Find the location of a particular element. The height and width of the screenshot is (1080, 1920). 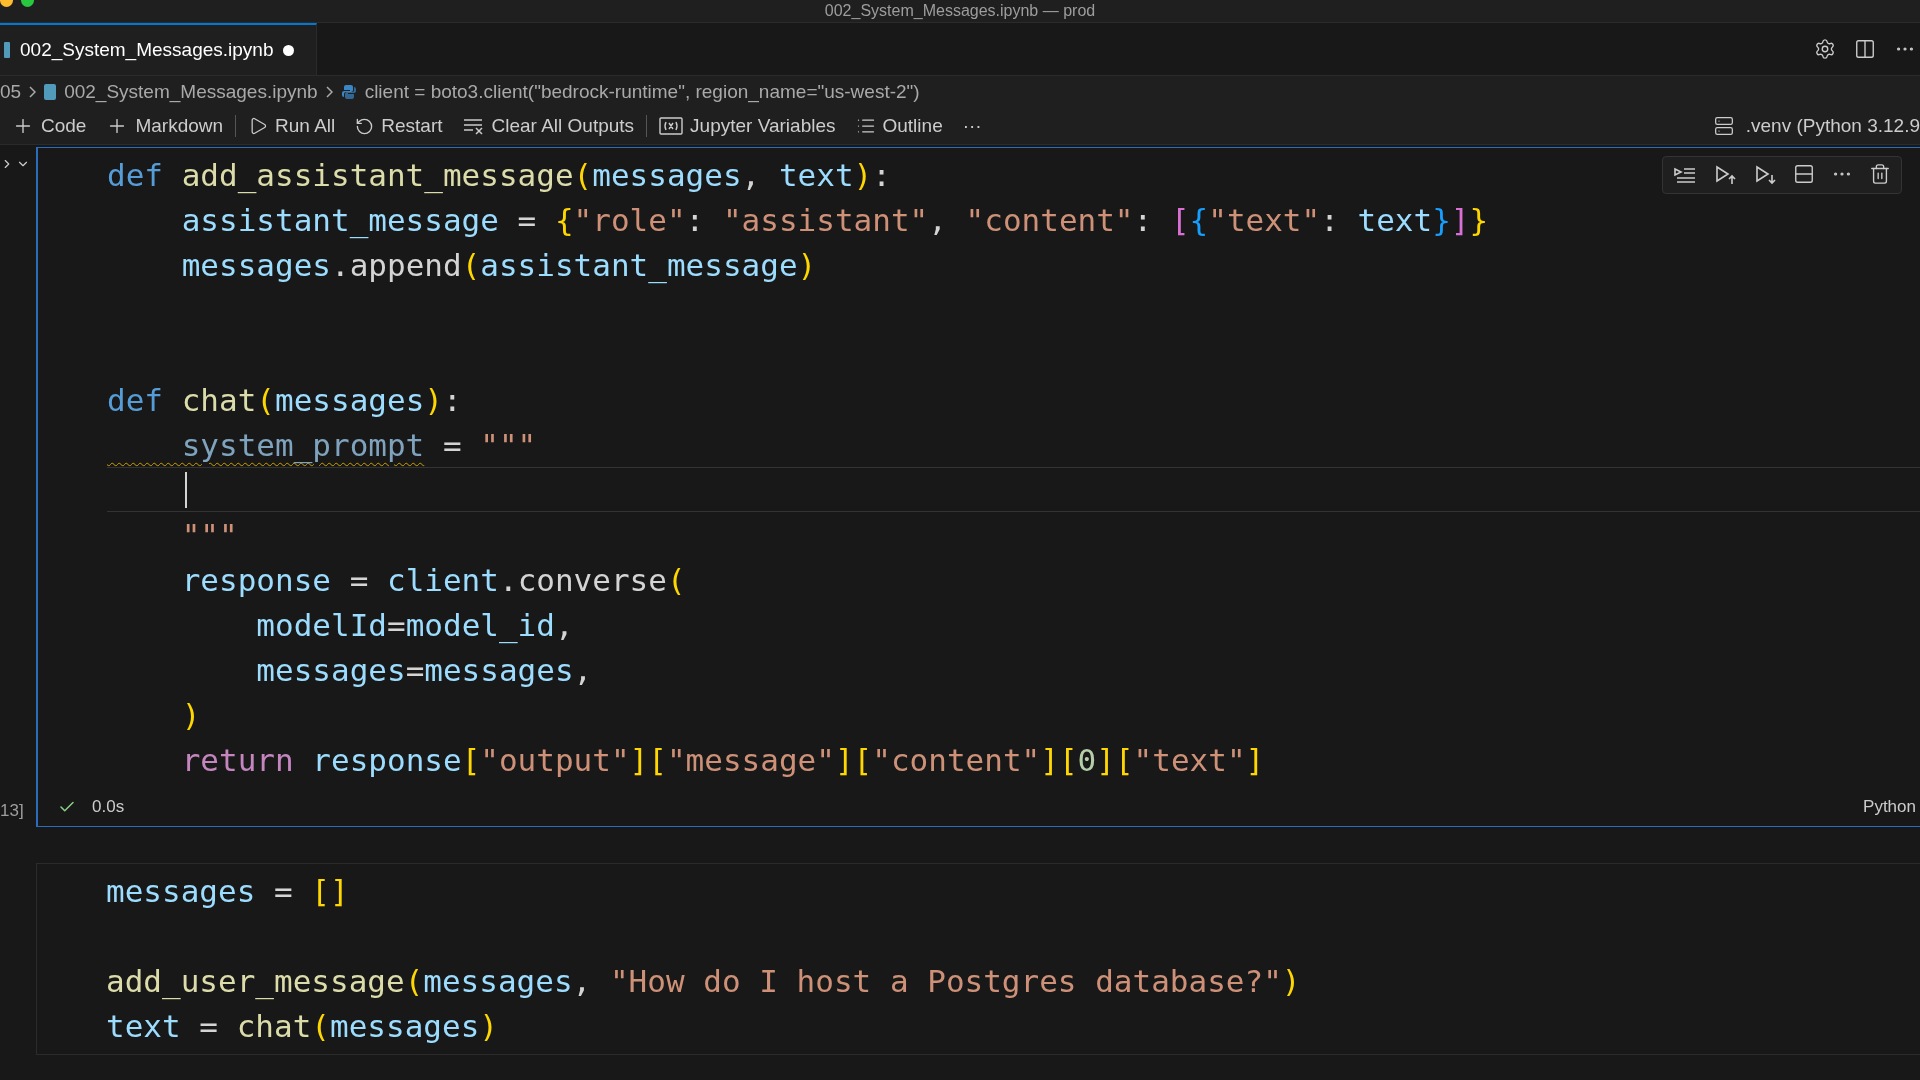

toolbar-button: Clear All Outputs is located at coordinates (548, 126).